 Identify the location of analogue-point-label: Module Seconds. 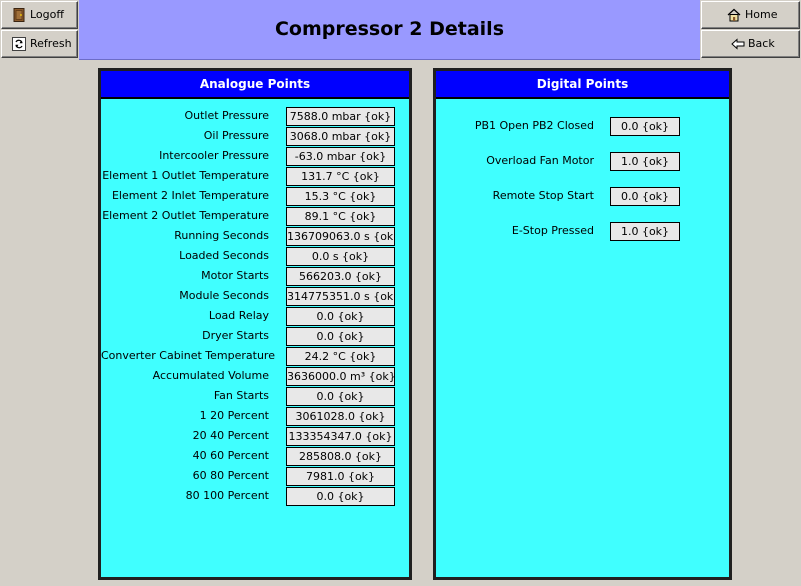
(224, 295).